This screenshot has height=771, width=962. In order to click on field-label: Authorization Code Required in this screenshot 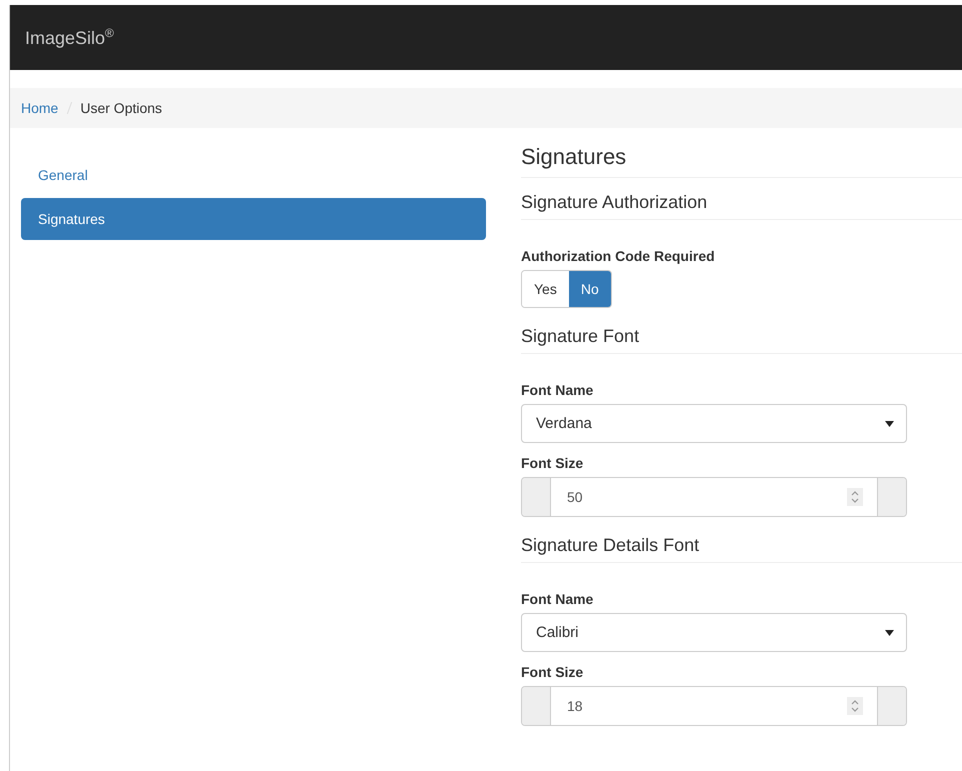, I will do `click(618, 256)`.